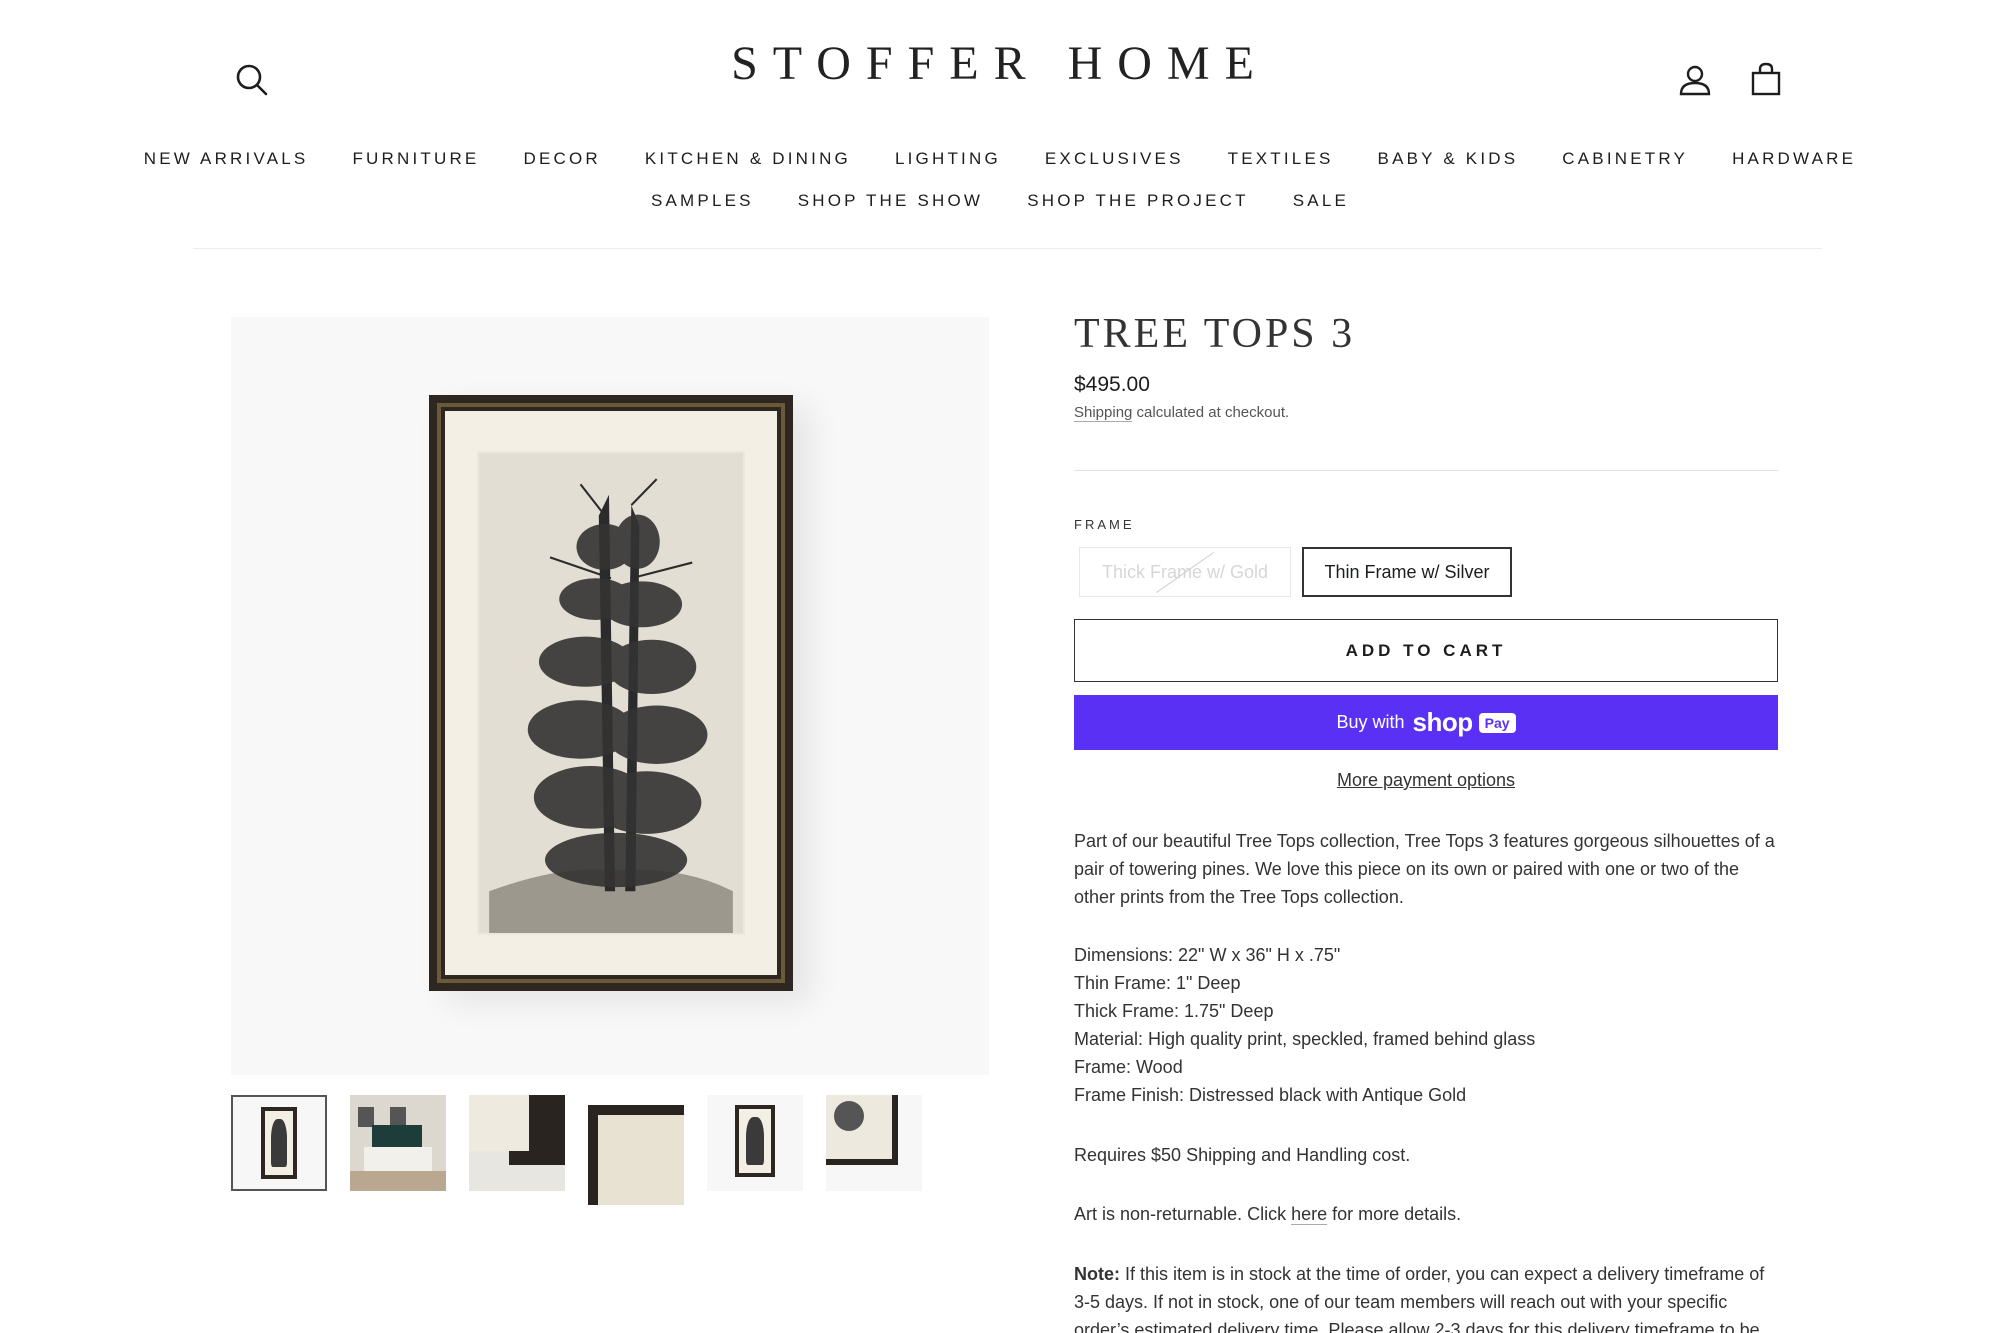 This screenshot has height=1333, width=2000. Describe the element at coordinates (1309, 1214) in the screenshot. I see `returns-here-link: here` at that location.